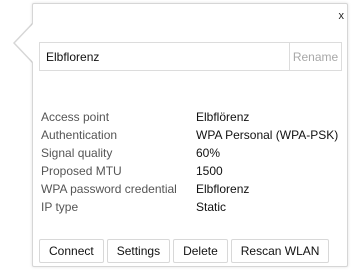 The height and width of the screenshot is (271, 354). Describe the element at coordinates (208, 153) in the screenshot. I see `detail-value: 60%` at that location.